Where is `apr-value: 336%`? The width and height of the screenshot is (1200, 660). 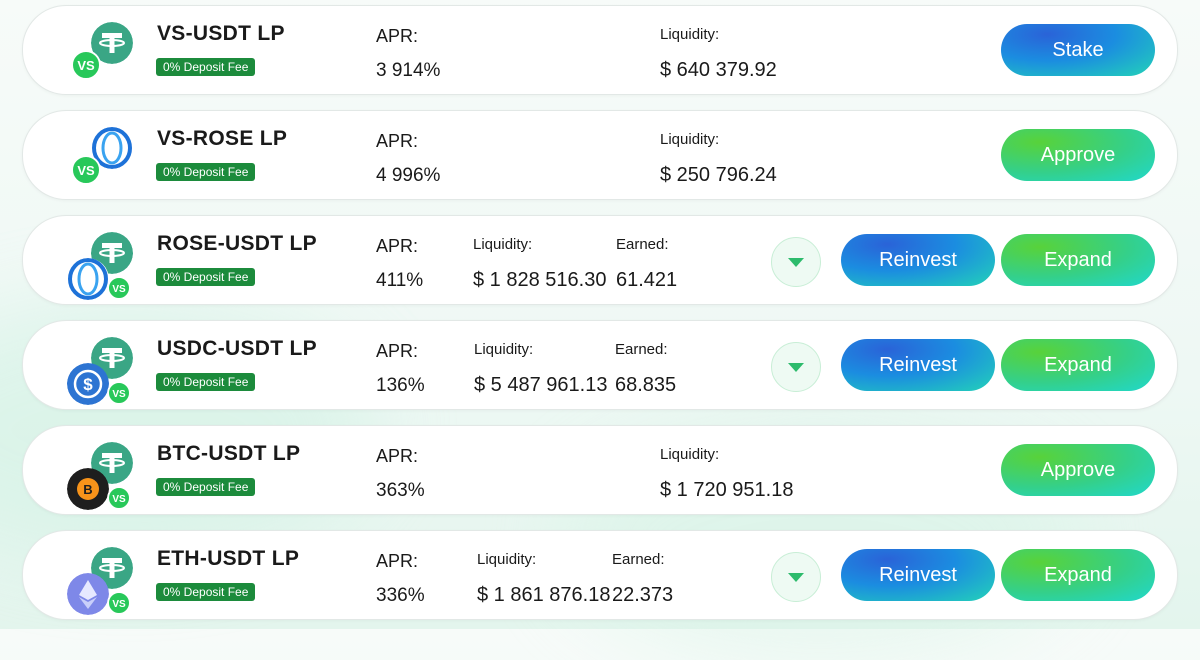
apr-value: 336% is located at coordinates (400, 595).